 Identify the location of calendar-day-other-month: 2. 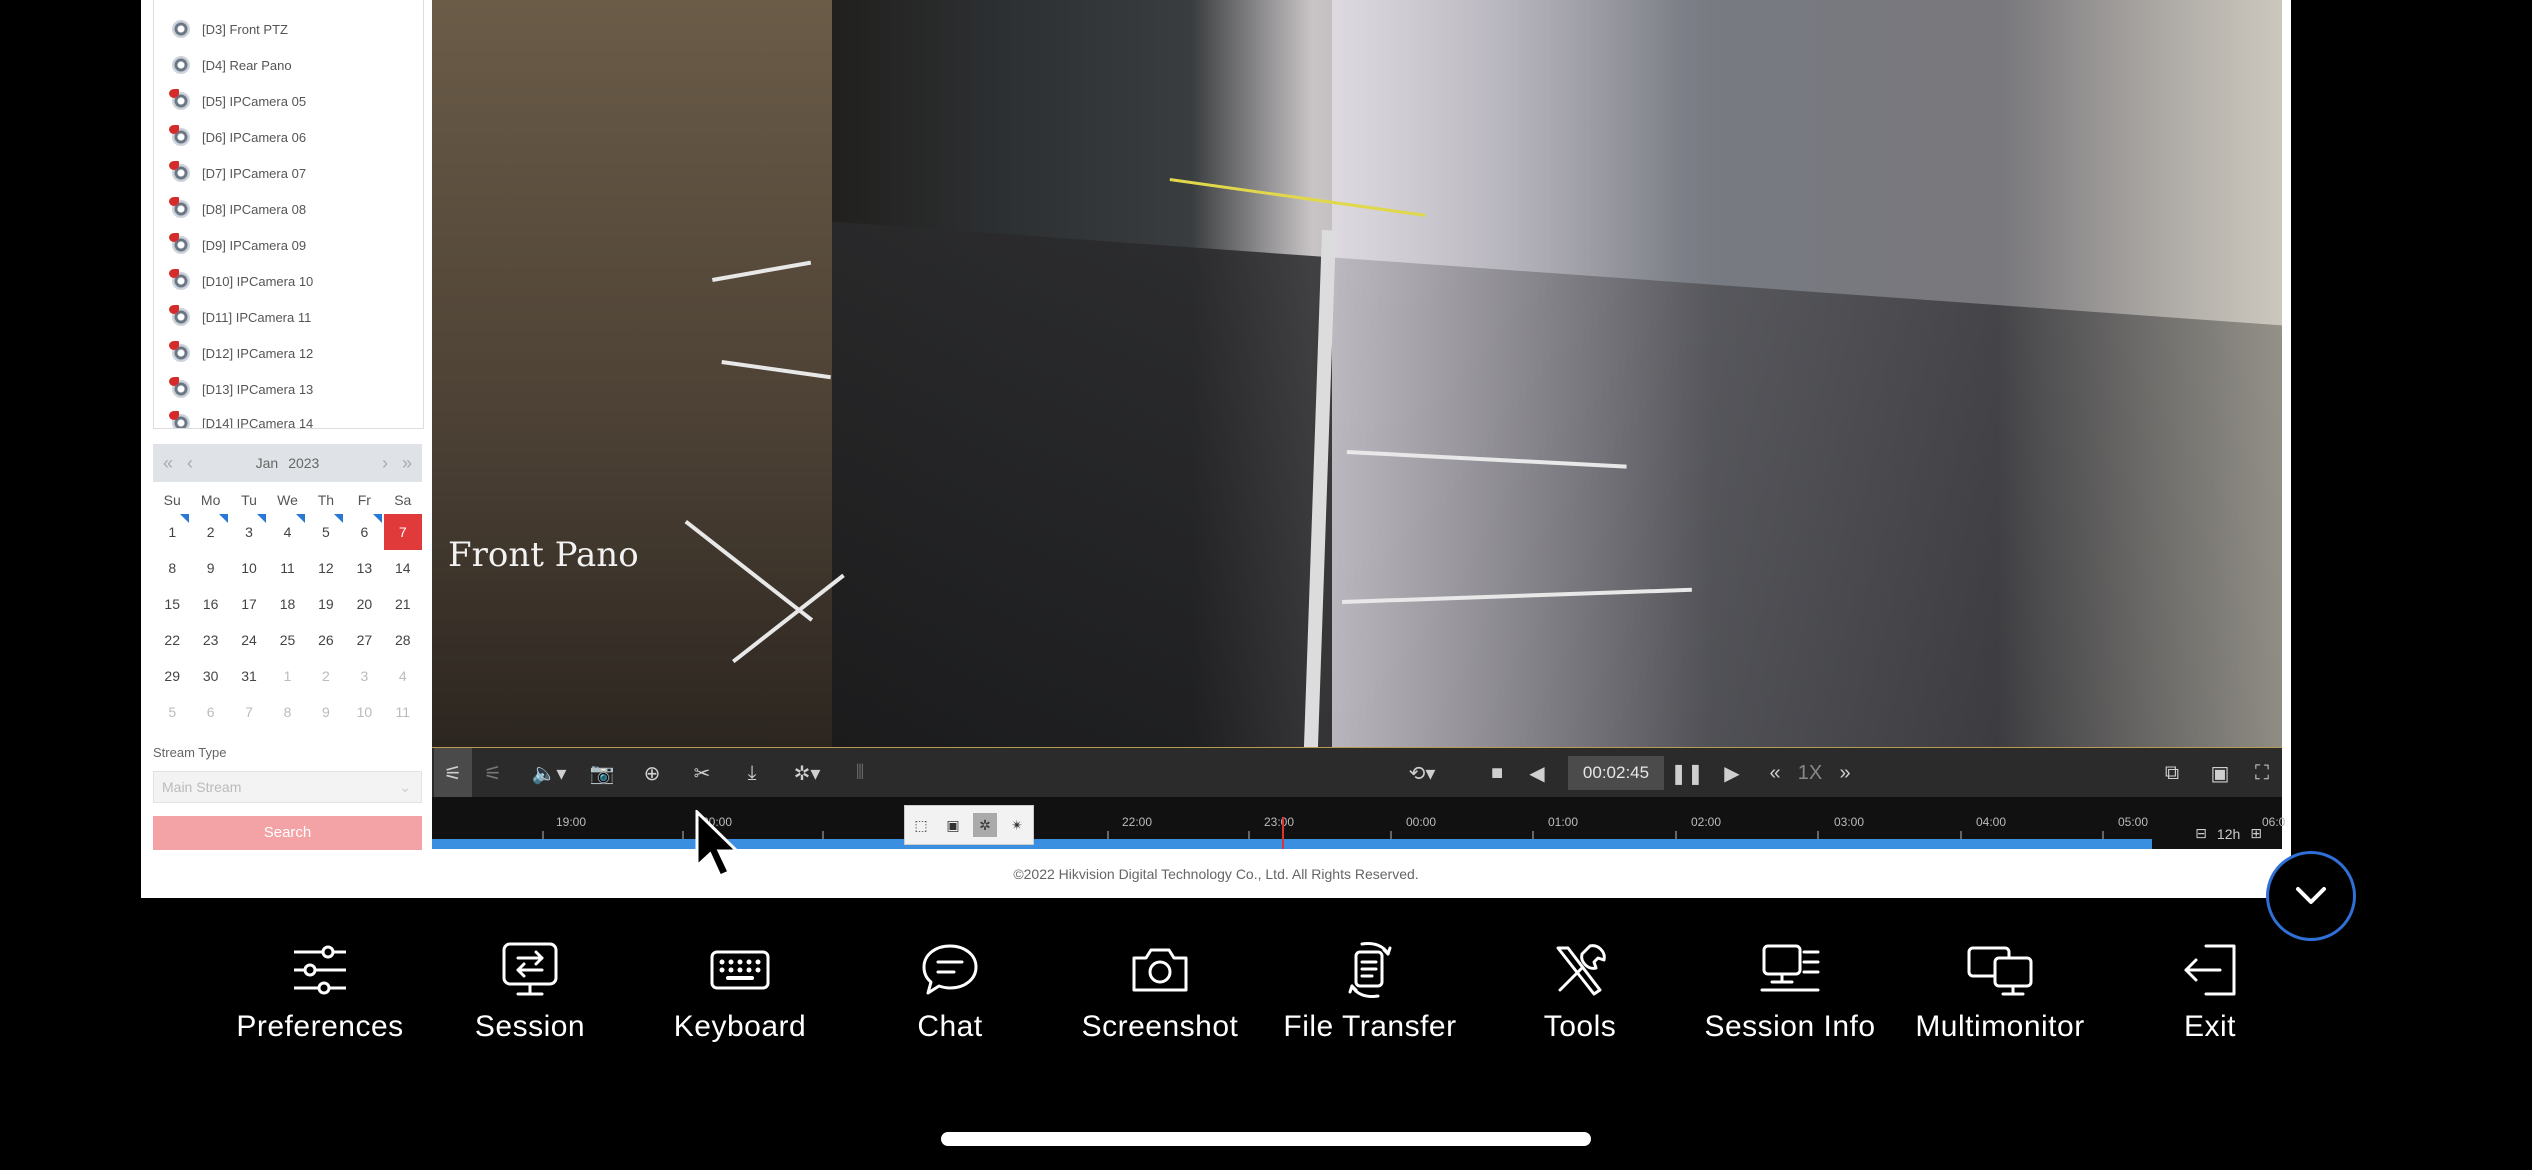
(326, 676).